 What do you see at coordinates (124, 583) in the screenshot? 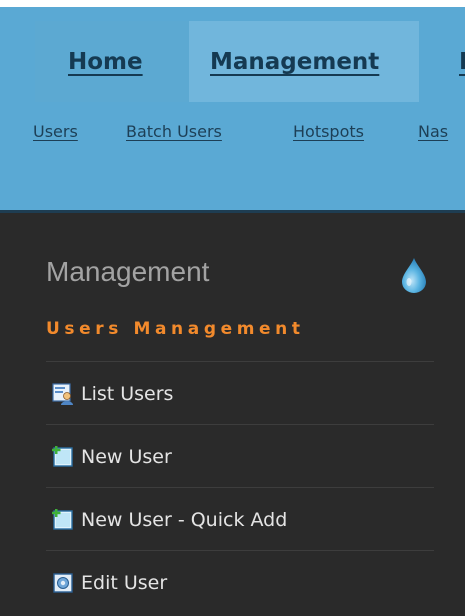
I see `menu-item-label: Edit User` at bounding box center [124, 583].